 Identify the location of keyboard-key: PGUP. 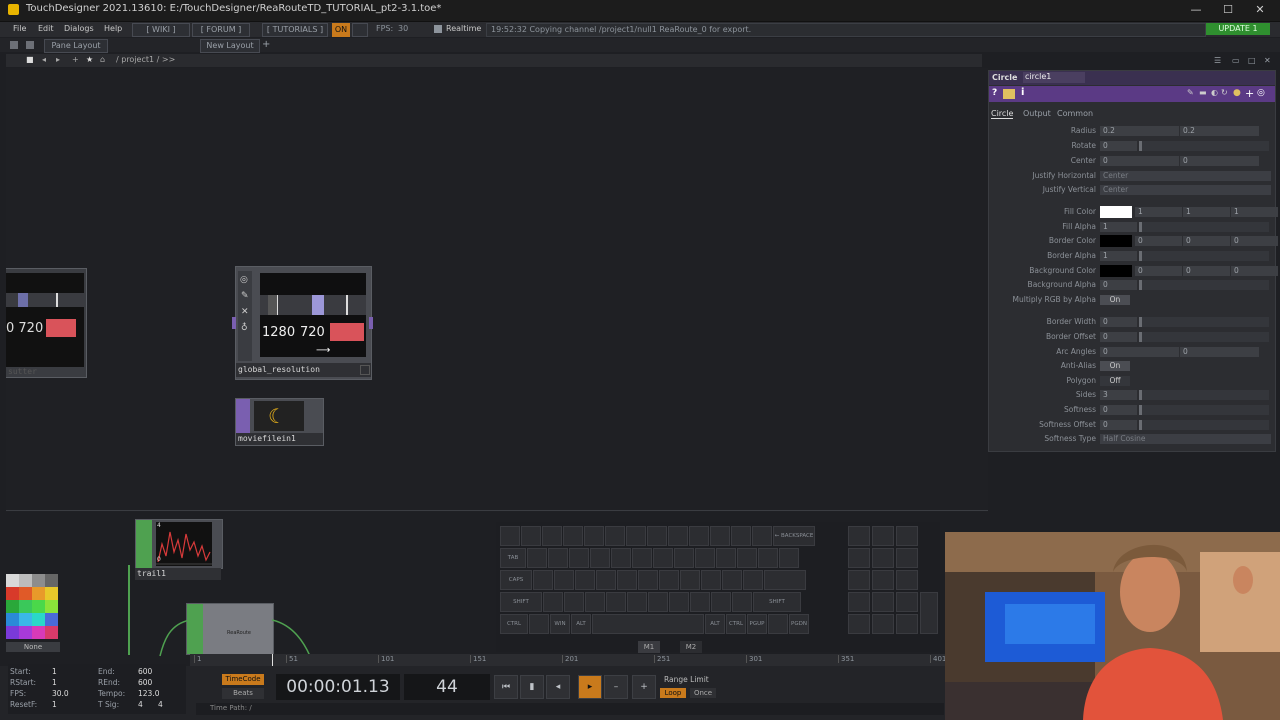
(757, 624).